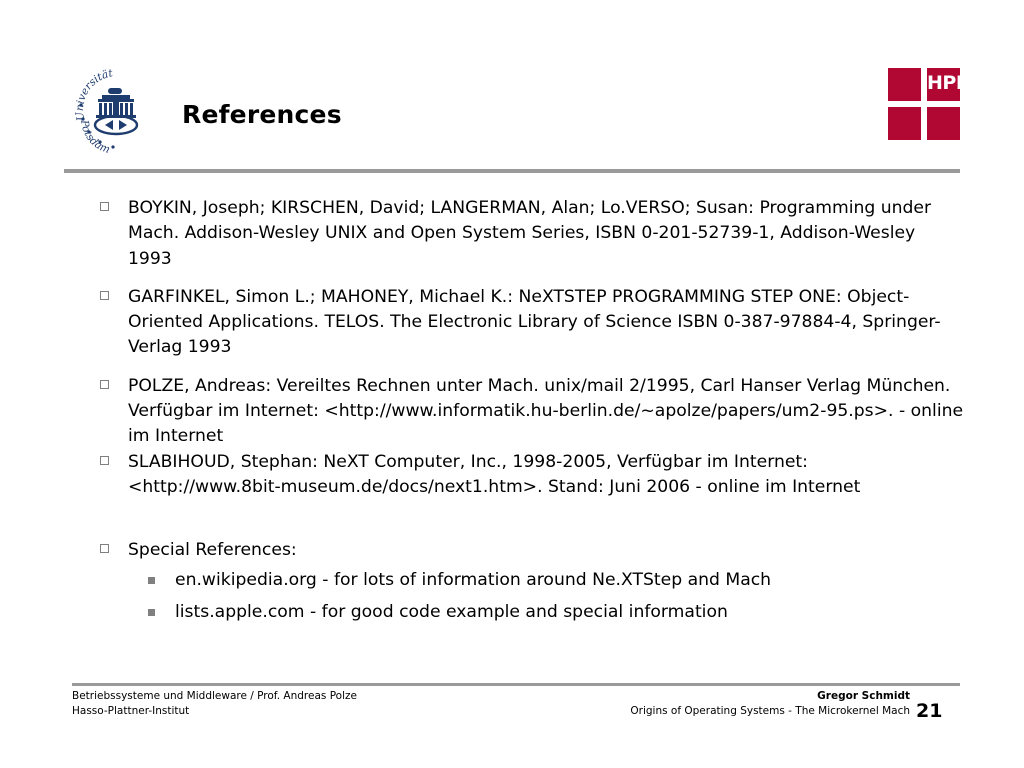 This screenshot has width=1024, height=768. Describe the element at coordinates (262, 114) in the screenshot. I see `page-title: References` at that location.